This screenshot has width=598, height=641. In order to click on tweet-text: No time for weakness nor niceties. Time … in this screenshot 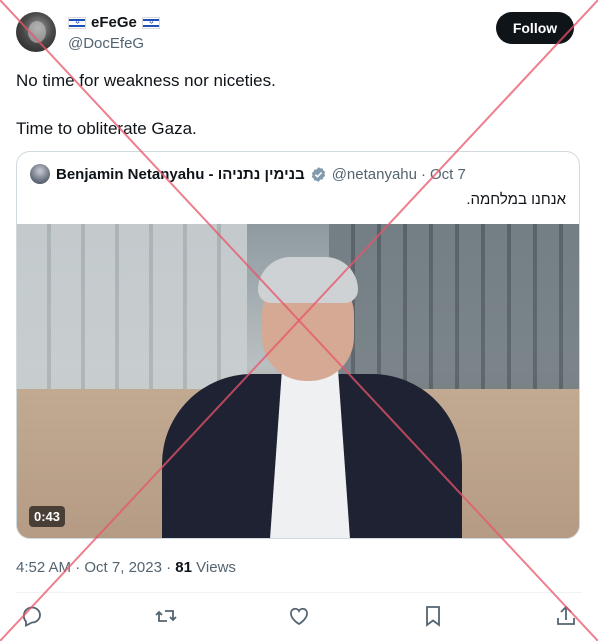, I will do `click(146, 105)`.